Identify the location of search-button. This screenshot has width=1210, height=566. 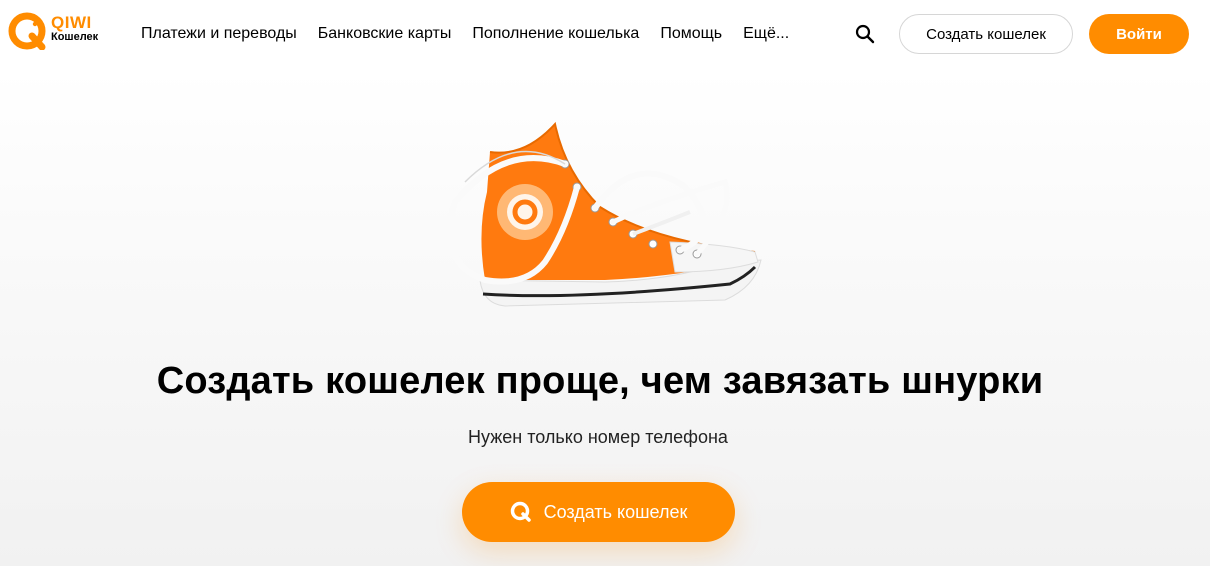
(865, 34).